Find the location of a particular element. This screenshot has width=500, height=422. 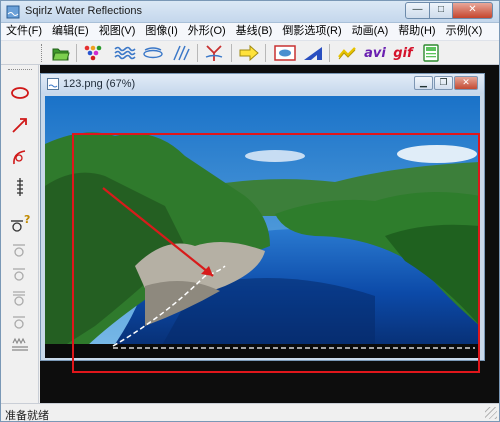

ripple-waves-icon is located at coordinates (125, 53).